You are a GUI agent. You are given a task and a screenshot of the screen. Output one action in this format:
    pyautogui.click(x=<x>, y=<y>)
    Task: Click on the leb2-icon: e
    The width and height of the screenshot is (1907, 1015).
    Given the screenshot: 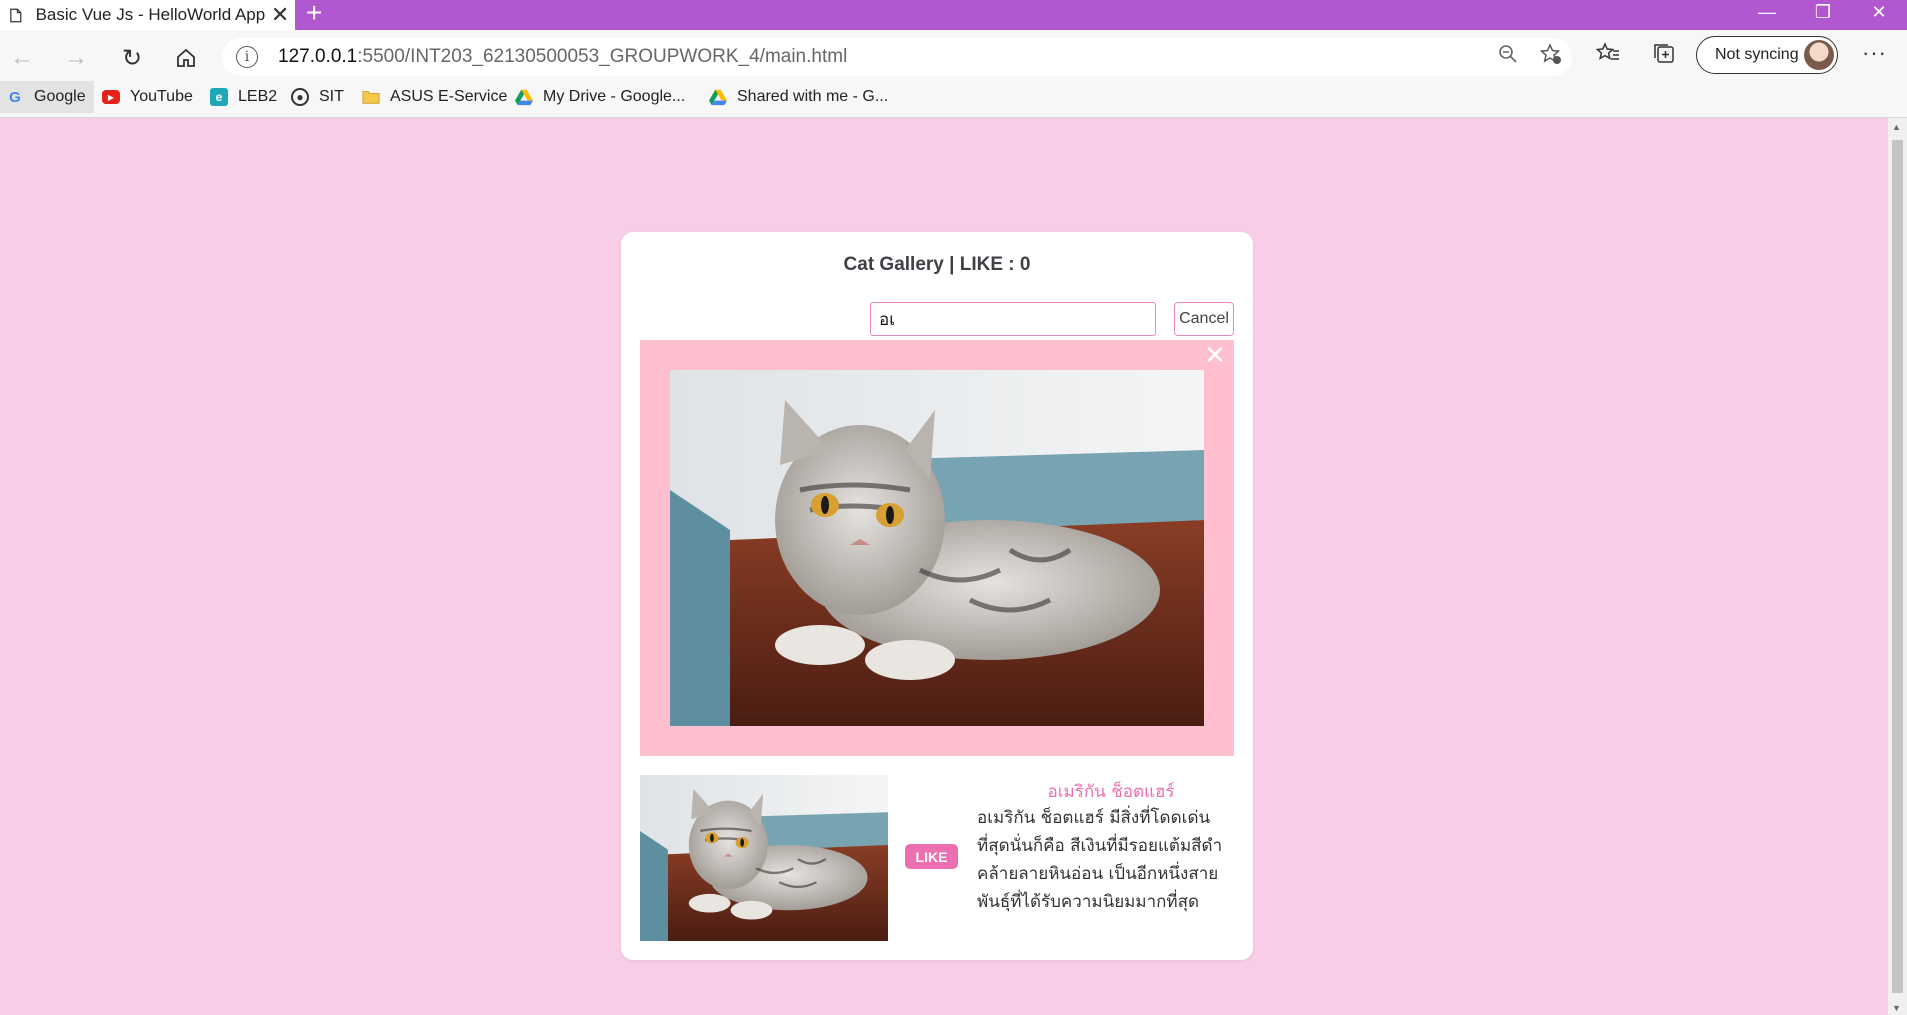 What is the action you would take?
    pyautogui.click(x=219, y=97)
    